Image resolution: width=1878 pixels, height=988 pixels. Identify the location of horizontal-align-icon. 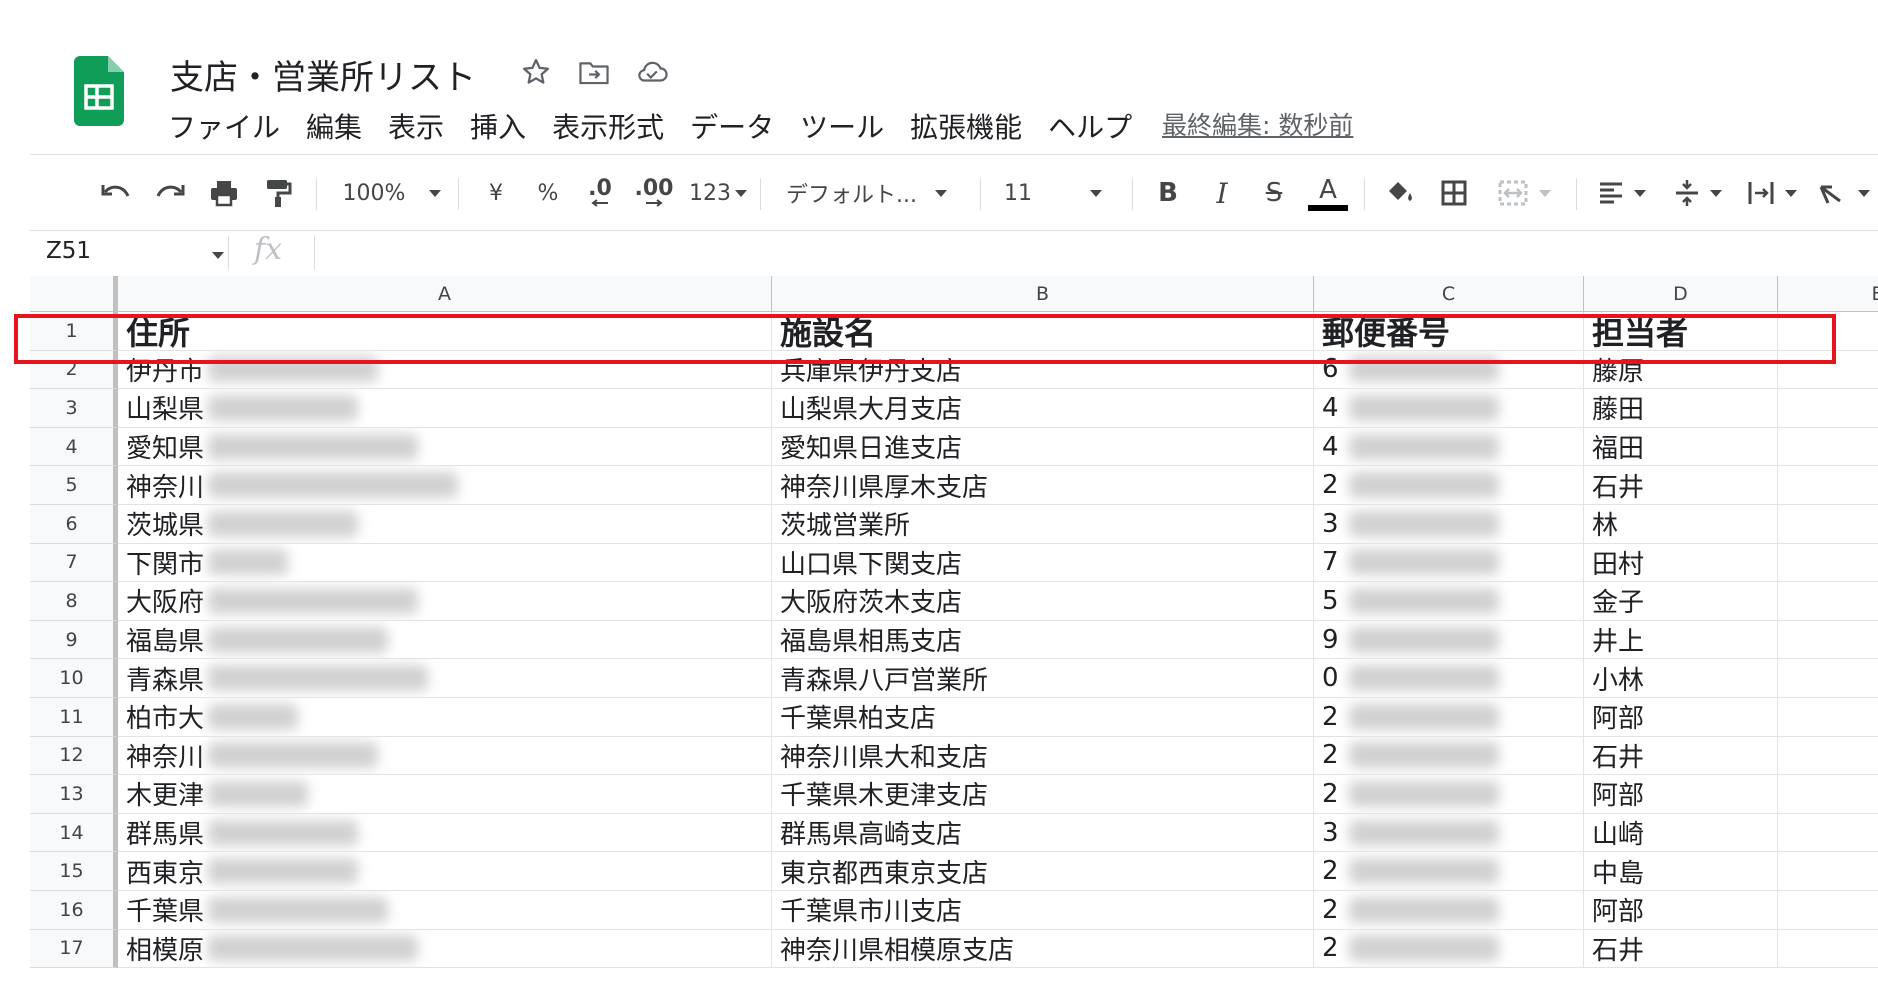
(1622, 193).